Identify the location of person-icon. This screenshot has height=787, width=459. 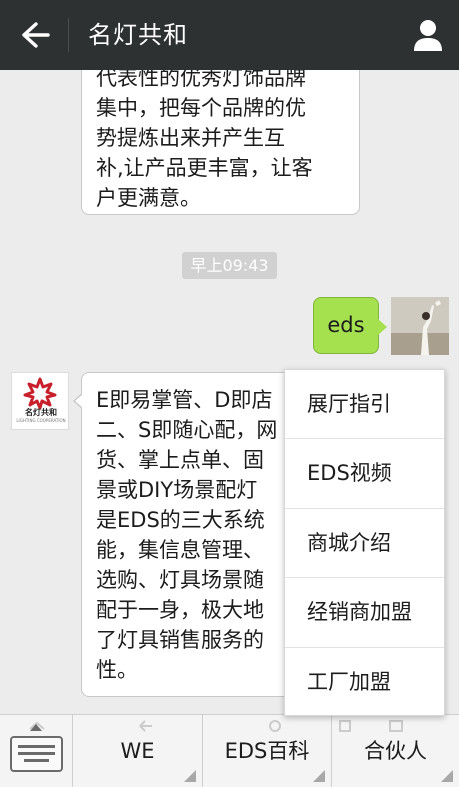
(428, 35).